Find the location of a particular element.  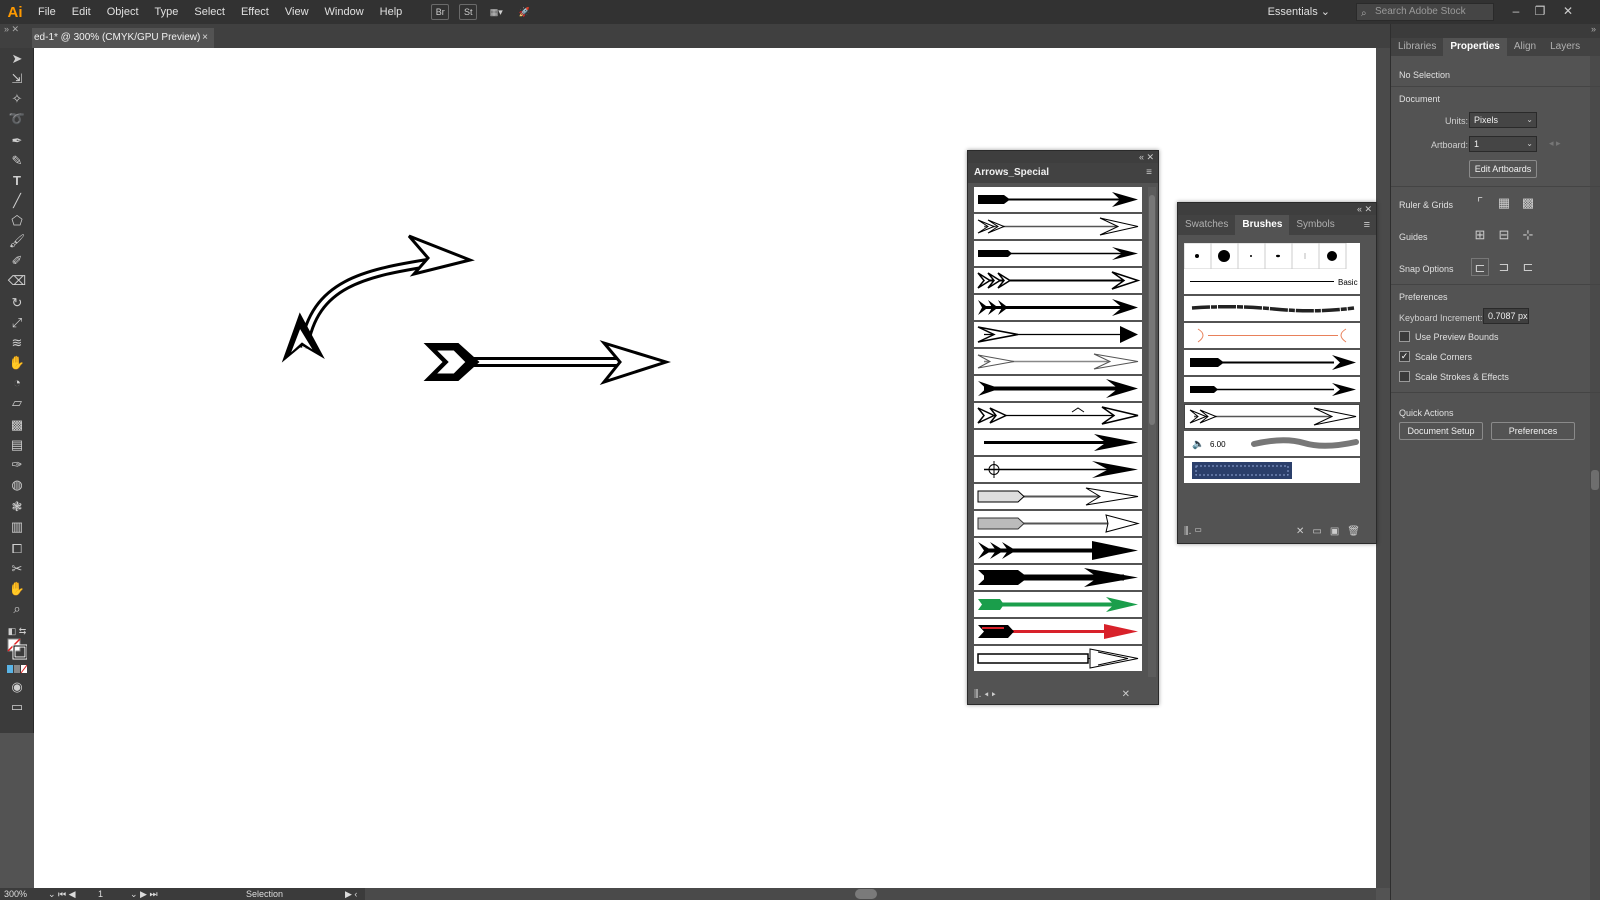

artboard-nav-arrows-icon: ◂ ▸ is located at coordinates (1555, 143).